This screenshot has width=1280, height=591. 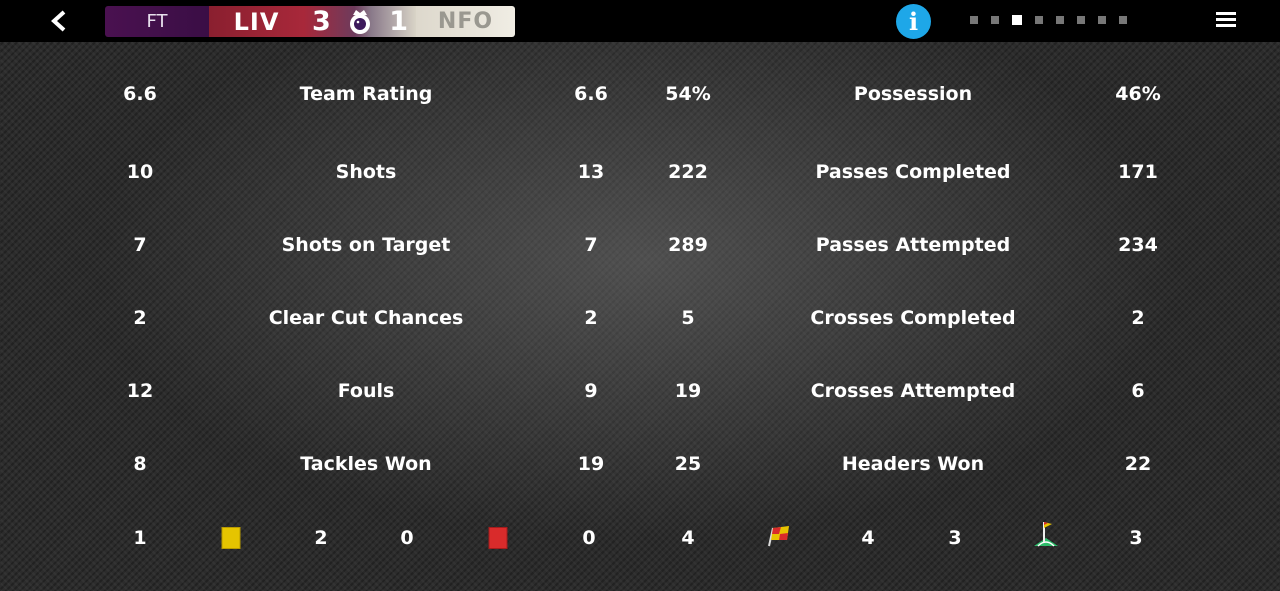 What do you see at coordinates (231, 538) in the screenshot?
I see `yellow-card-icon` at bounding box center [231, 538].